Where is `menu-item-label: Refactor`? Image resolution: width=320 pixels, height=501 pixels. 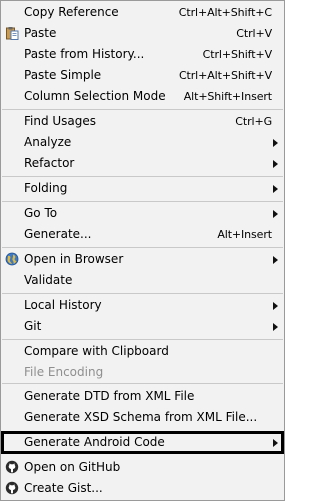
menu-item-label: Refactor is located at coordinates (49, 163).